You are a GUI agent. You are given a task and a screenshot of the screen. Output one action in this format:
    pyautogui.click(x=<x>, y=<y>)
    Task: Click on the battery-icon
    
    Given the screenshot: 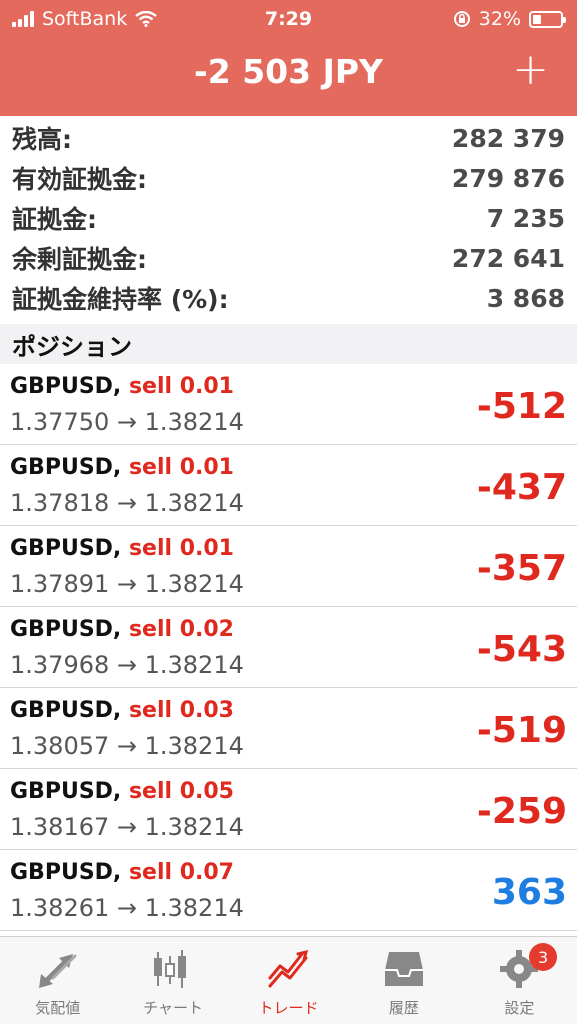 What is the action you would take?
    pyautogui.click(x=547, y=19)
    